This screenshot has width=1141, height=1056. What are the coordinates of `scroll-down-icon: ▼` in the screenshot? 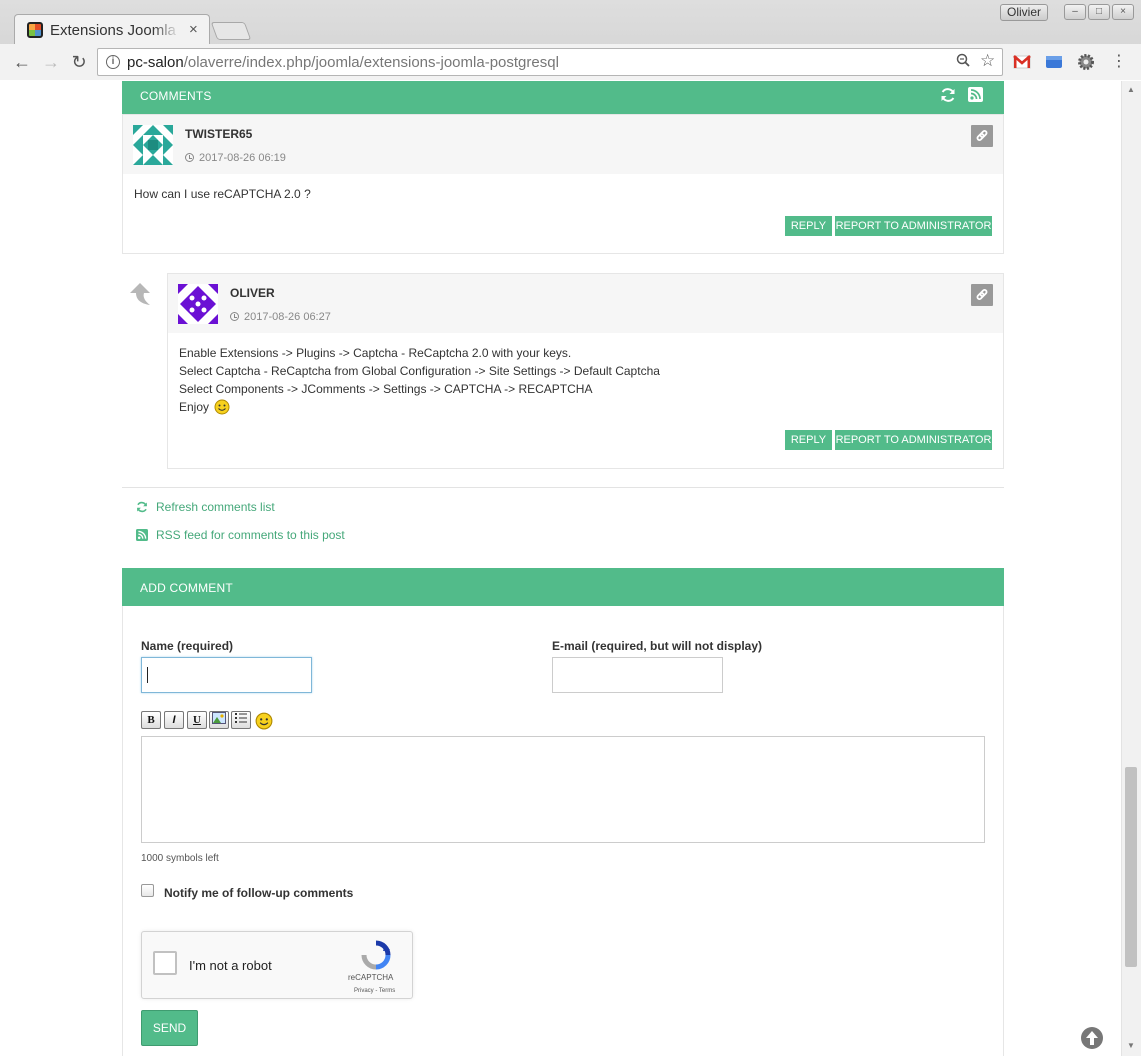 It's located at (1131, 1045).